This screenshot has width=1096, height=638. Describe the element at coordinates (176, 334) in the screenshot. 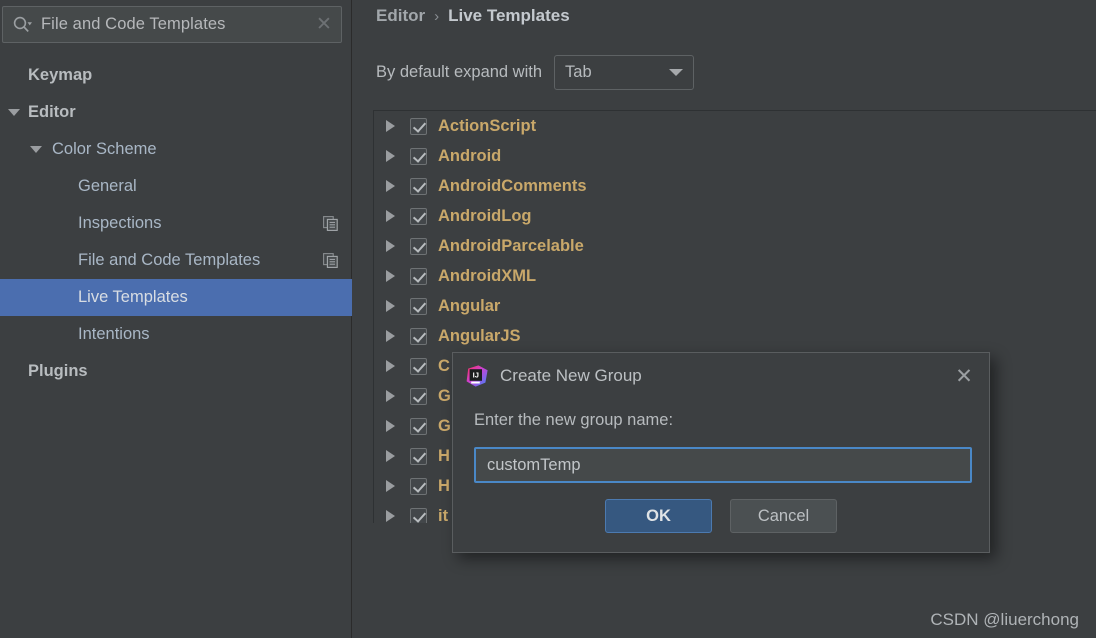

I see `sidebar-item-intentions: Intentions` at that location.